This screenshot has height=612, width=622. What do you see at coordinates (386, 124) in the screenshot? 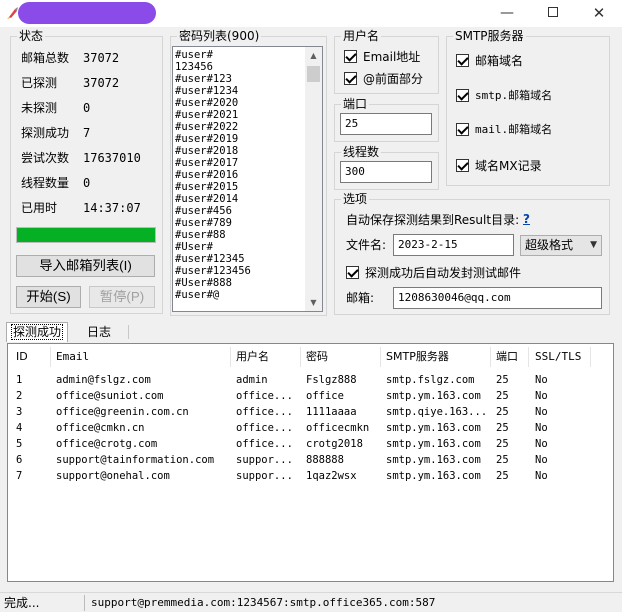
I see `port-input: 25` at bounding box center [386, 124].